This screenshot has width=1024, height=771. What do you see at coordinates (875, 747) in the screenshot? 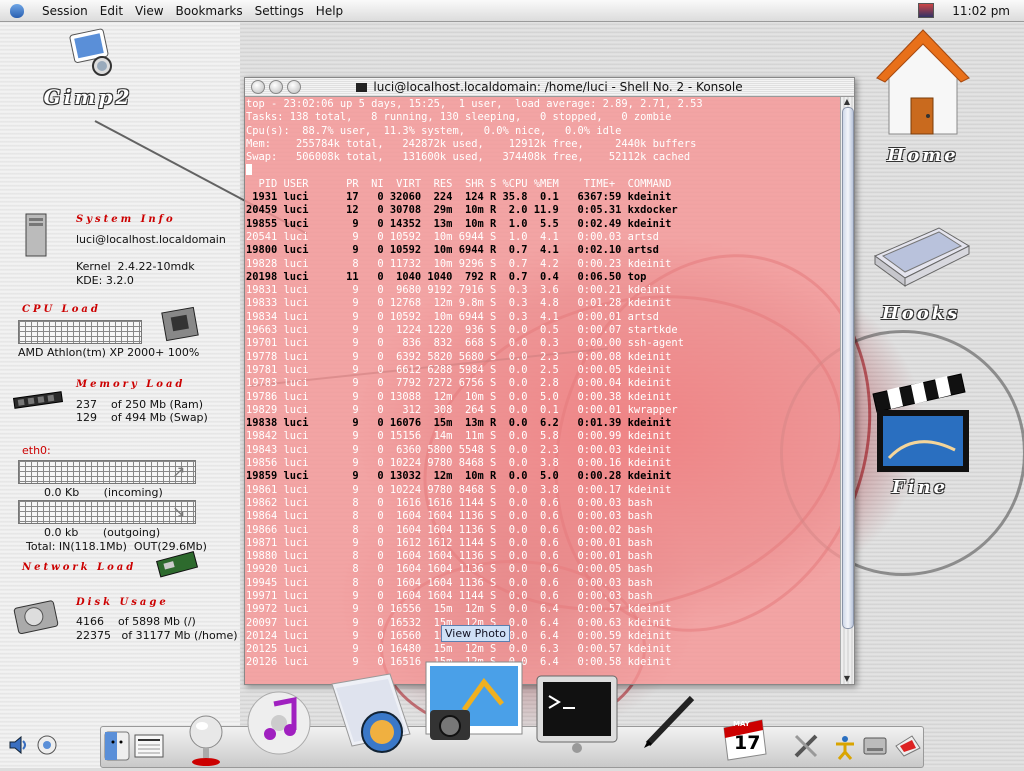
I see `drive-icon` at bounding box center [875, 747].